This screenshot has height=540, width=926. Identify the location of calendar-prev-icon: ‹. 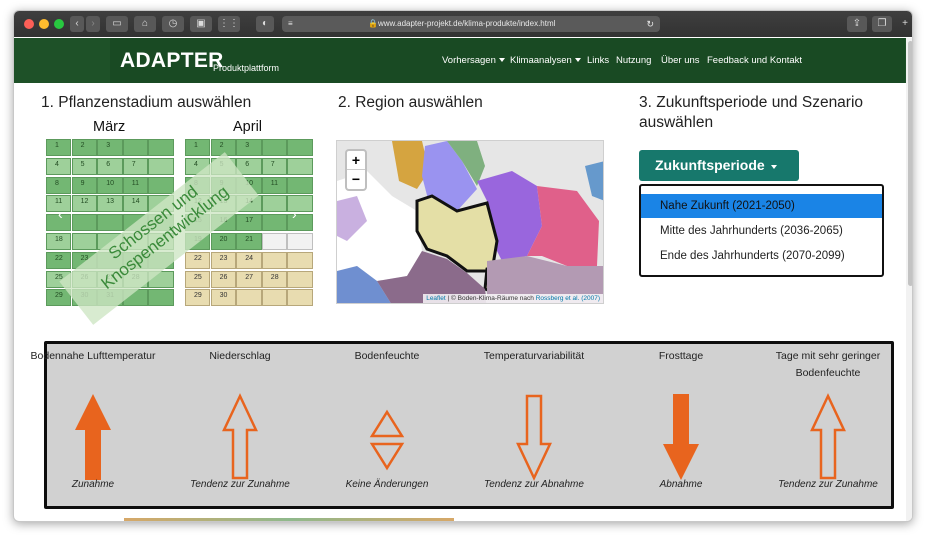
(60, 214).